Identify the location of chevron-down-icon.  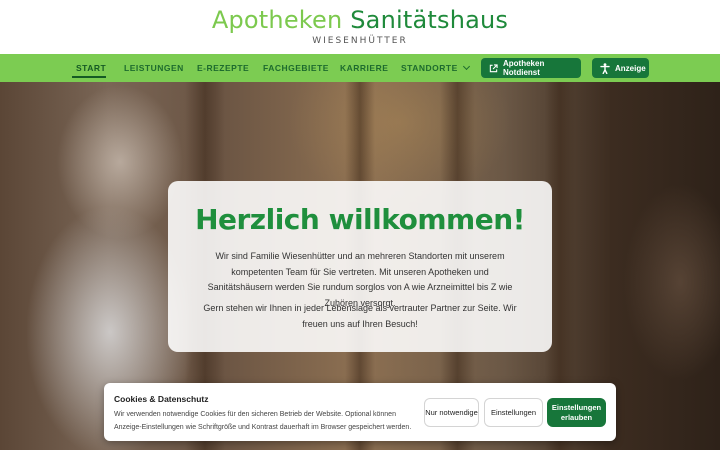
(466, 66).